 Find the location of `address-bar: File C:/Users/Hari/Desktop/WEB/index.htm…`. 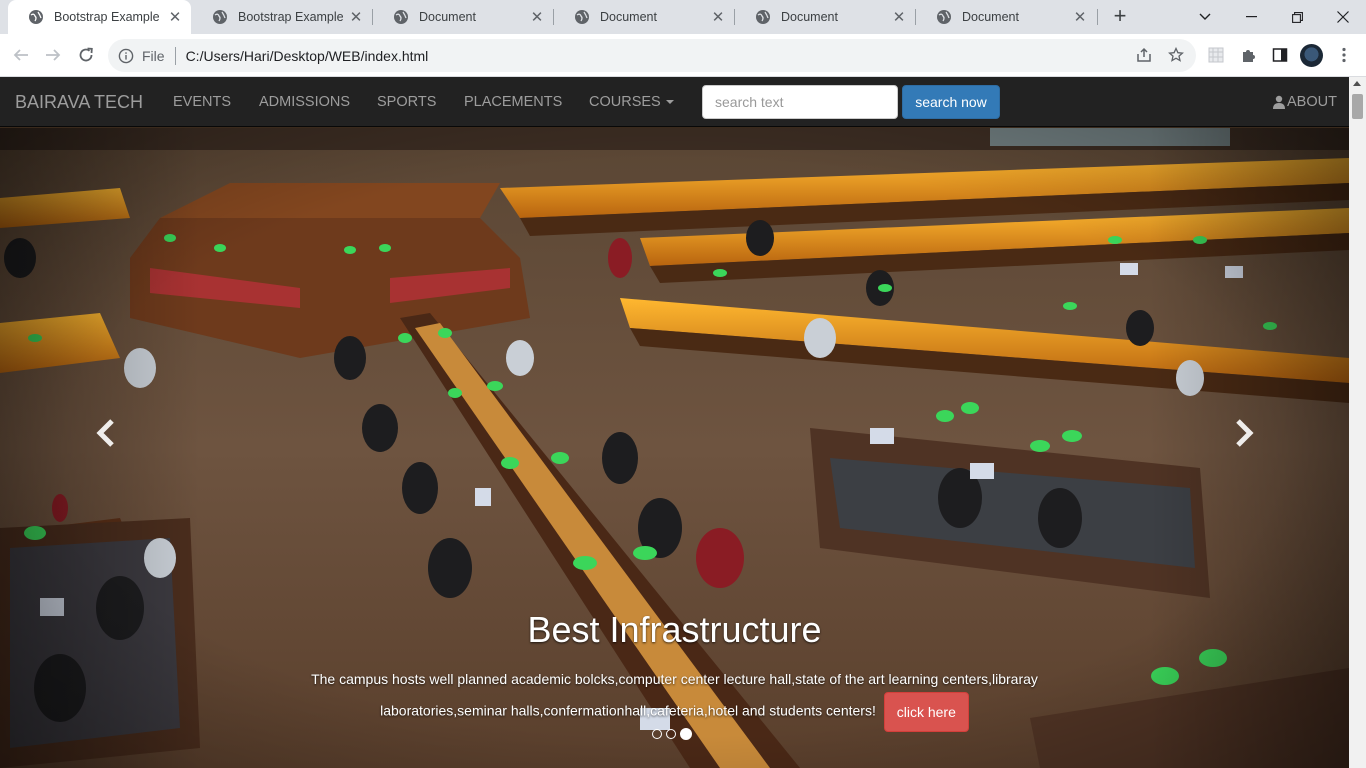

address-bar: File C:/Users/Hari/Desktop/WEB/index.htm… is located at coordinates (652, 55).